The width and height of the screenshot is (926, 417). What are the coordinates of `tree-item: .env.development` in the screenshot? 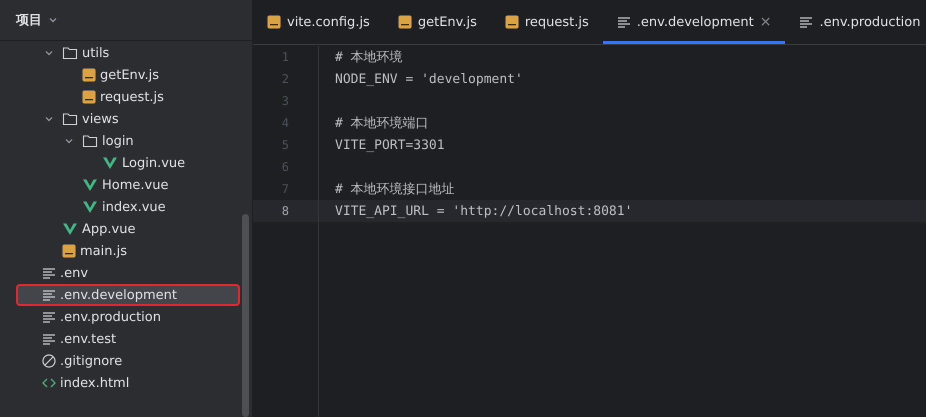 It's located at (128, 295).